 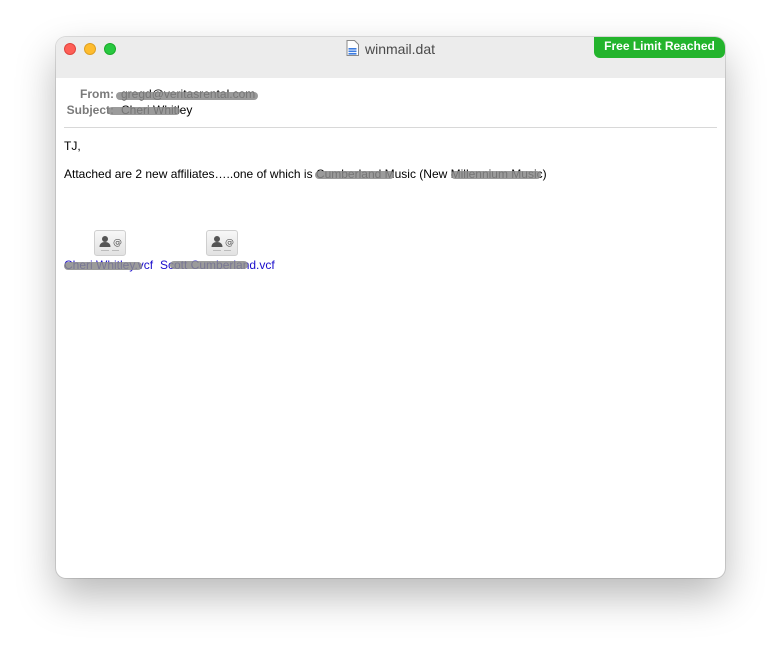 I want to click on window-title: winmail.dat, so click(x=400, y=49).